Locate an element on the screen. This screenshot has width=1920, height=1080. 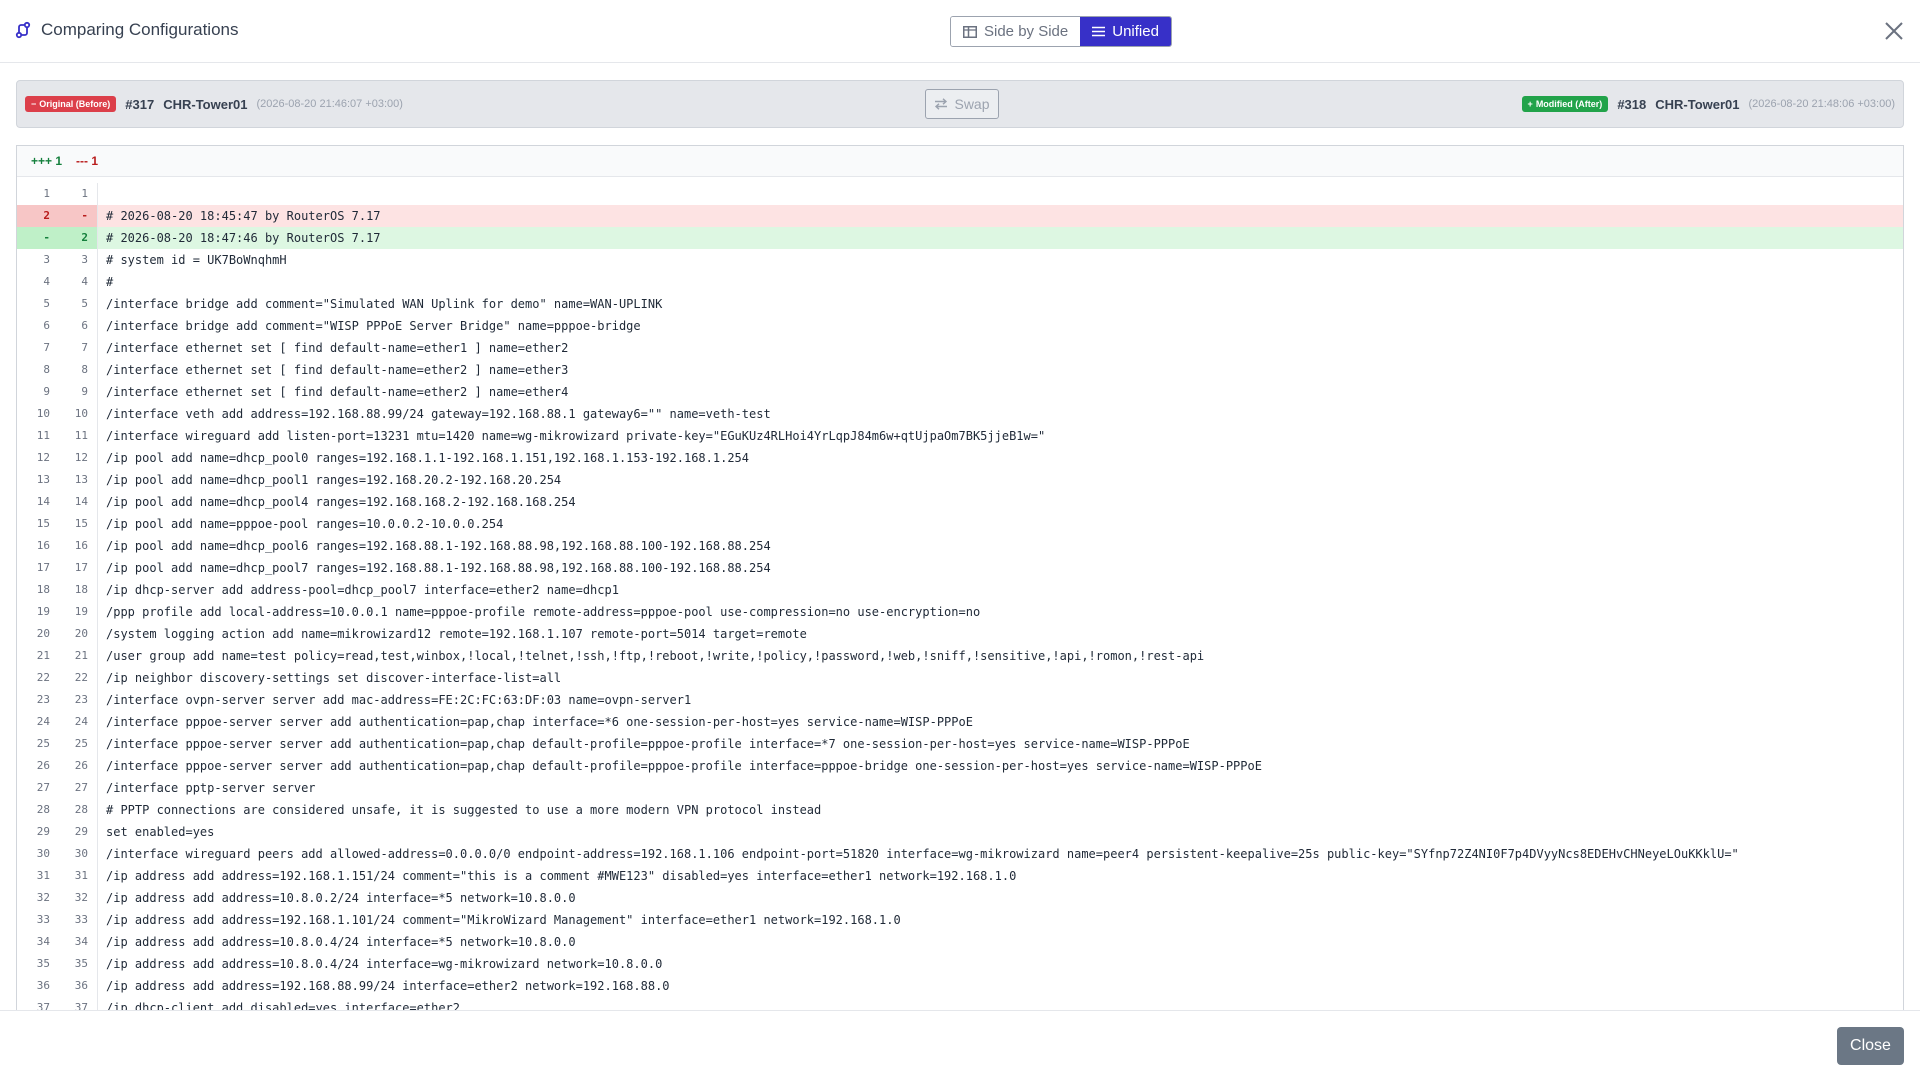
old-line-number: 19 is located at coordinates (43, 611).